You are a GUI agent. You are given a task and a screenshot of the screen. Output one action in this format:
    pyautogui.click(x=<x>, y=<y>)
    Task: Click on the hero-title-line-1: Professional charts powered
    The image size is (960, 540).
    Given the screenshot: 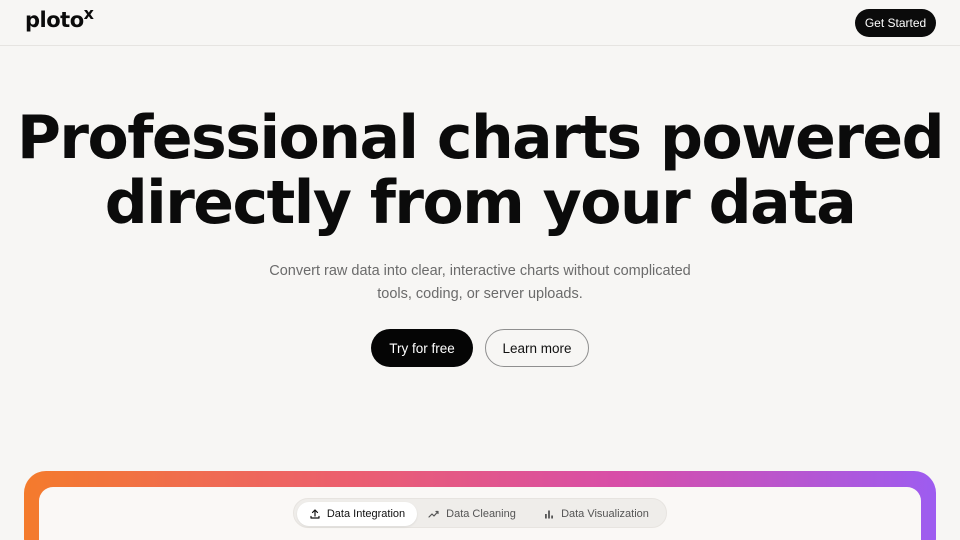 What is the action you would take?
    pyautogui.click(x=480, y=138)
    